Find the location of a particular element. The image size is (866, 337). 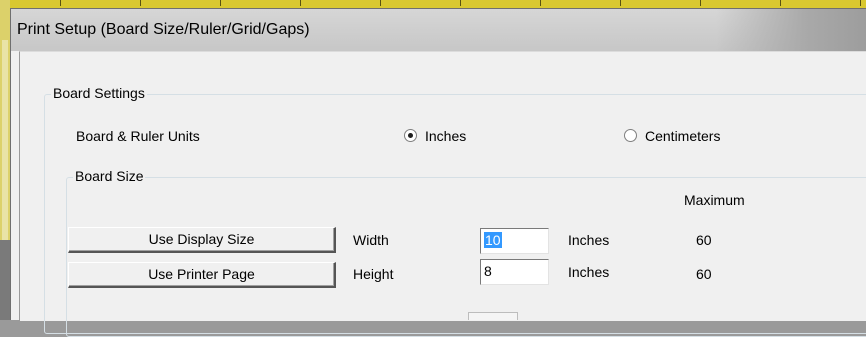

centimeters-radio is located at coordinates (630, 135).